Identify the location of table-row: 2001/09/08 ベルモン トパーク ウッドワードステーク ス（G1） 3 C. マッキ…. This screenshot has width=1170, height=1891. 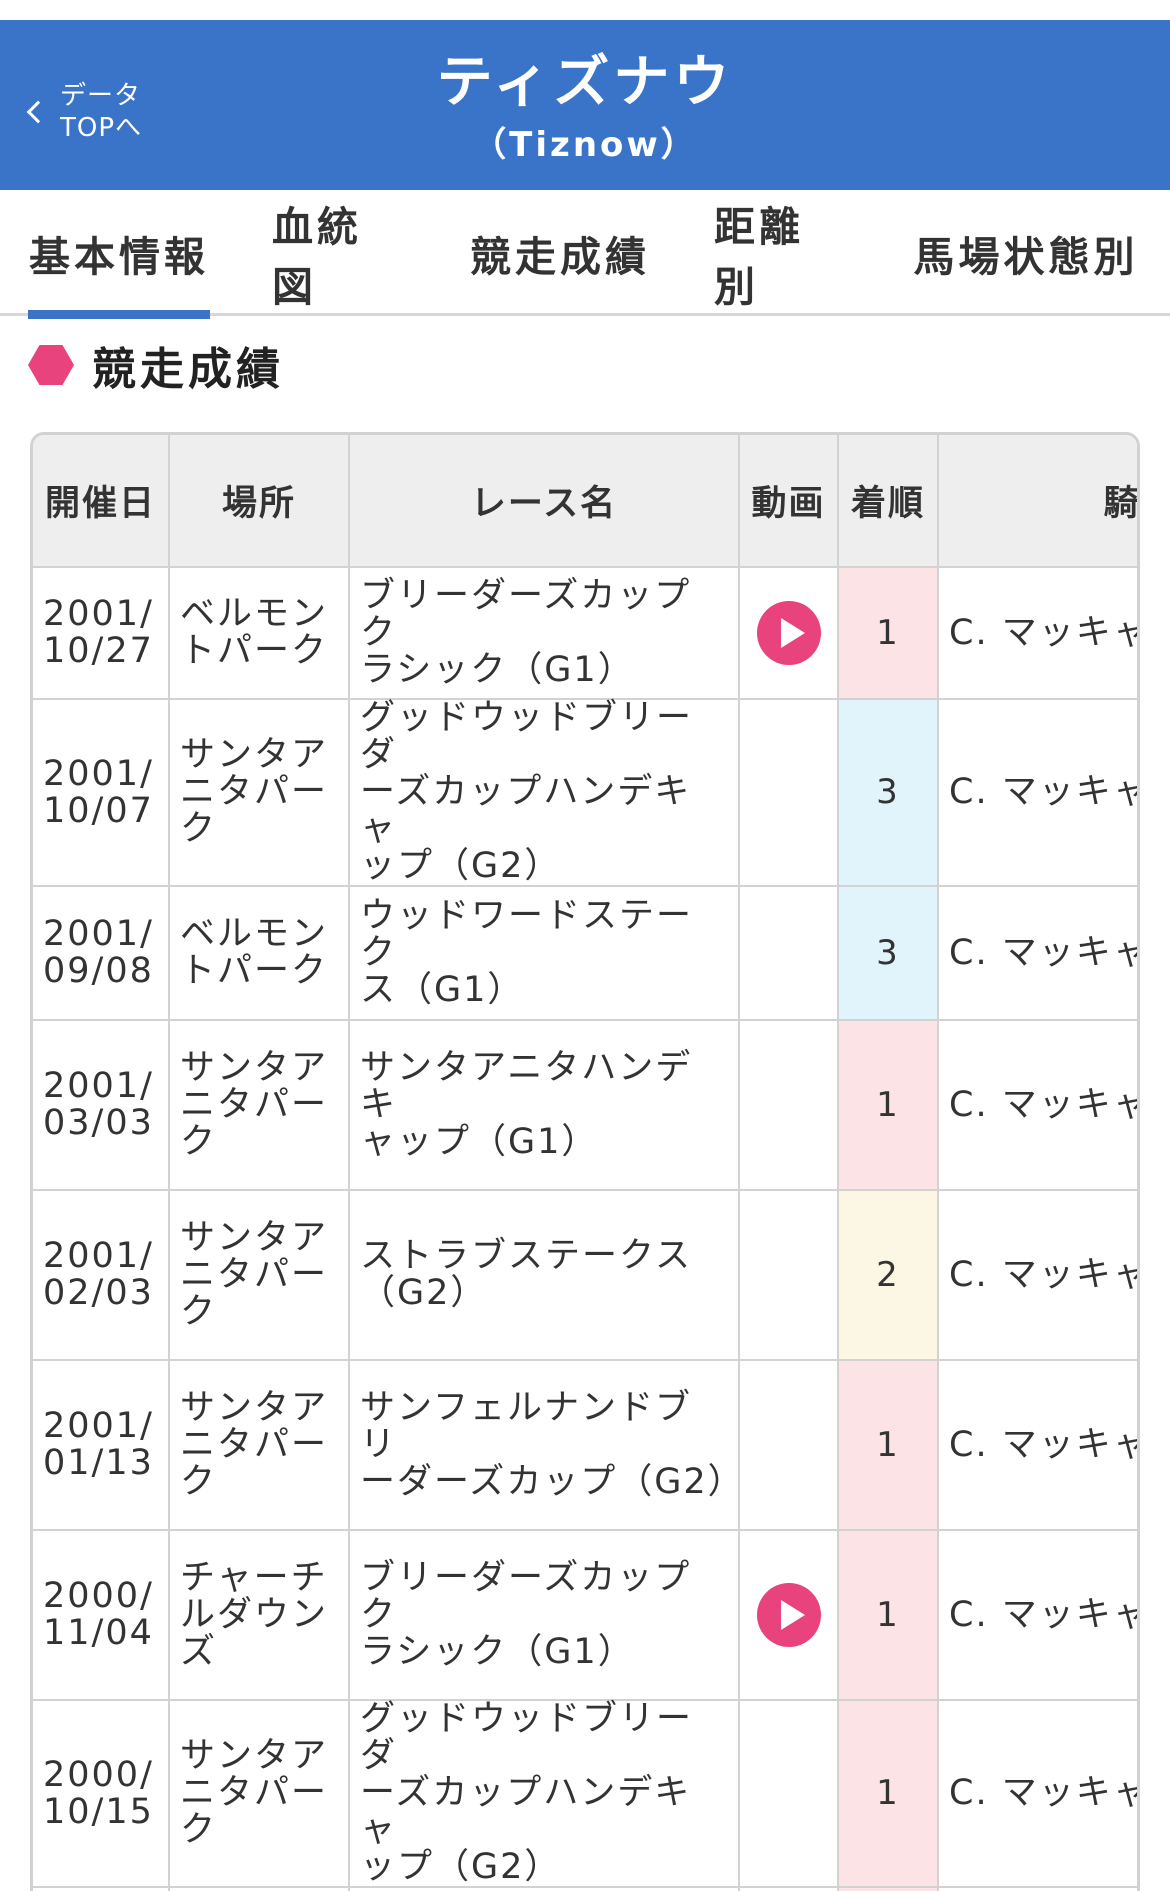
(585, 953).